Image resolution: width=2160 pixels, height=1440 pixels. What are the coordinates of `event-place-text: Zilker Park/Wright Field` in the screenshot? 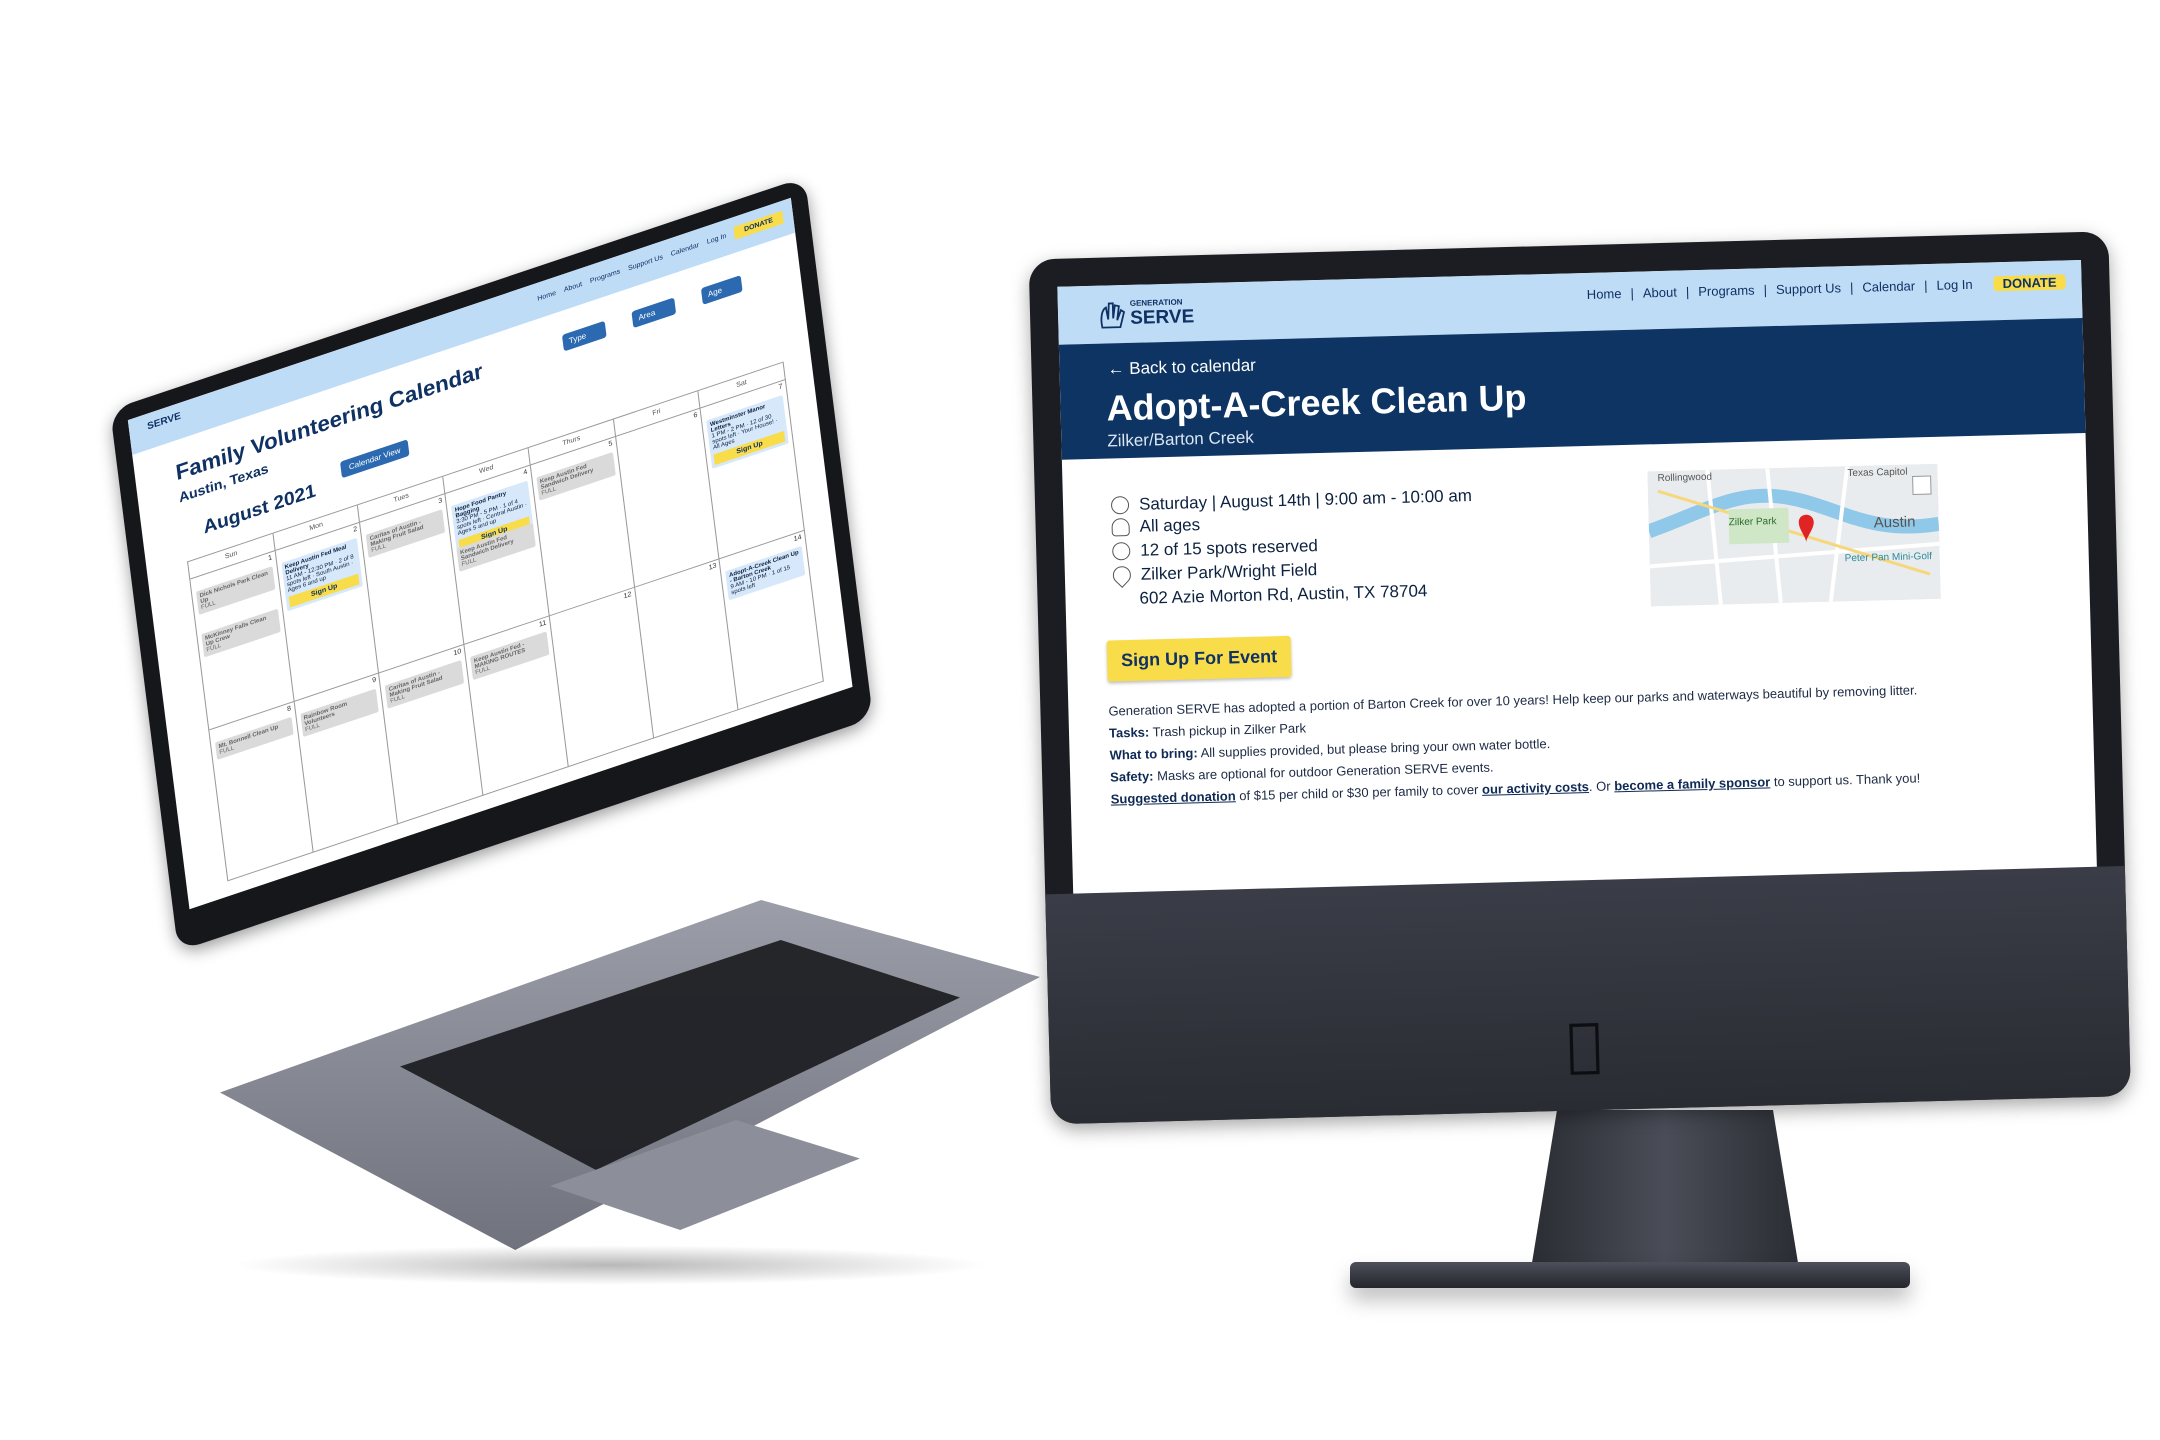 It's located at (1229, 572).